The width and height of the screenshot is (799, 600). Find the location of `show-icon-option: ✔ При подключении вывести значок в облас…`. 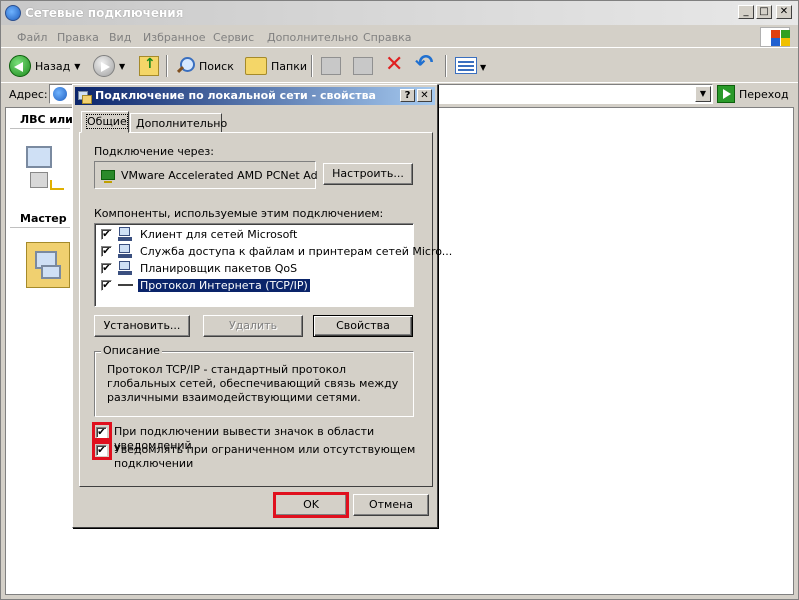

show-icon-option: ✔ При подключении вывести значок в облас… is located at coordinates (259, 438).